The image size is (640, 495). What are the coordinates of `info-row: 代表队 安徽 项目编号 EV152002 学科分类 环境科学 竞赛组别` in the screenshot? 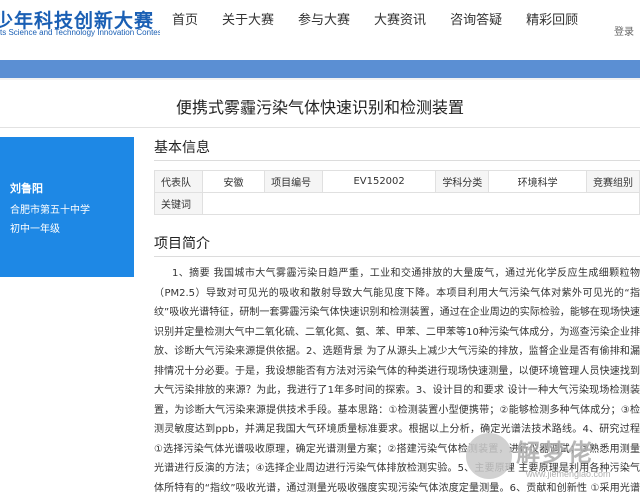 It's located at (397, 181).